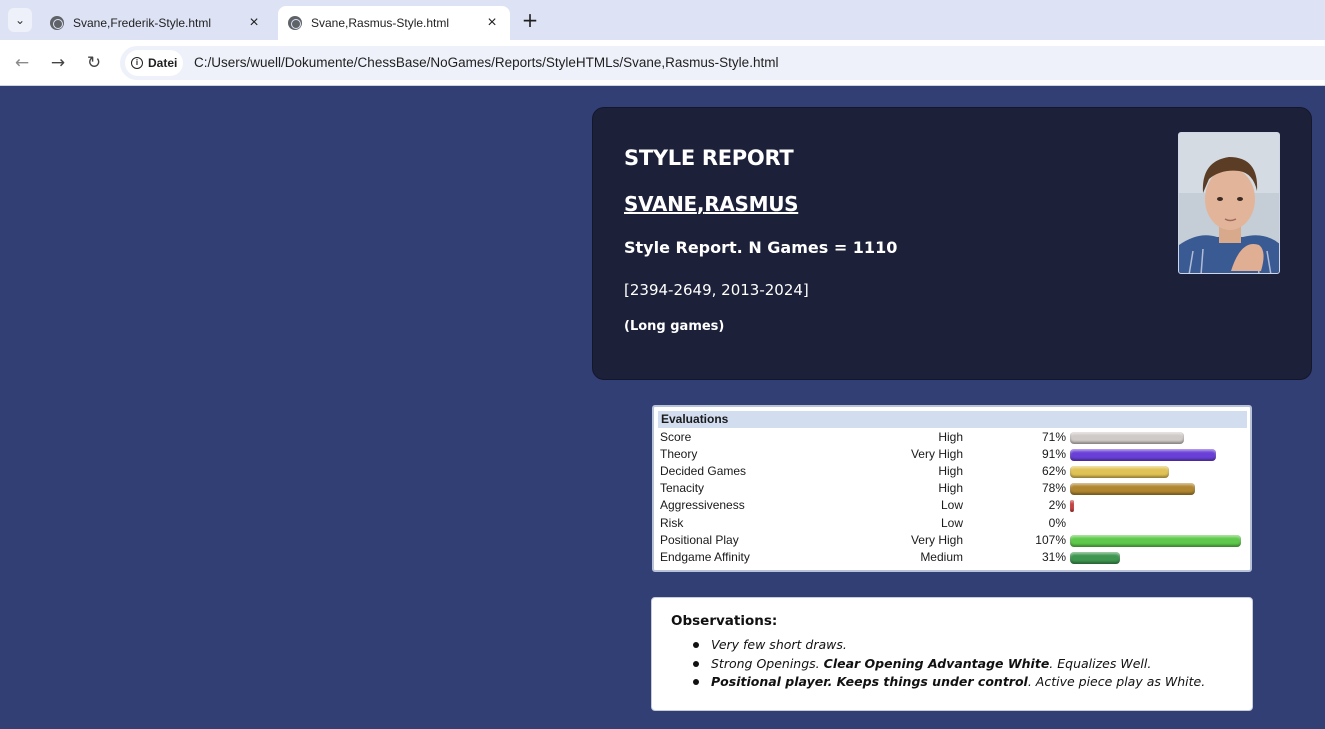 The height and width of the screenshot is (729, 1325). I want to click on evaluation-label: Score, so click(676, 437).